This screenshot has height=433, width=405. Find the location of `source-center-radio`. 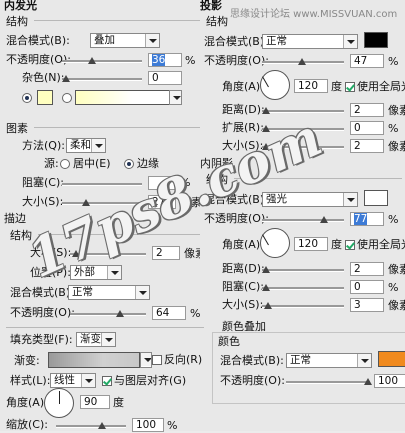

source-center-radio is located at coordinates (65, 164).